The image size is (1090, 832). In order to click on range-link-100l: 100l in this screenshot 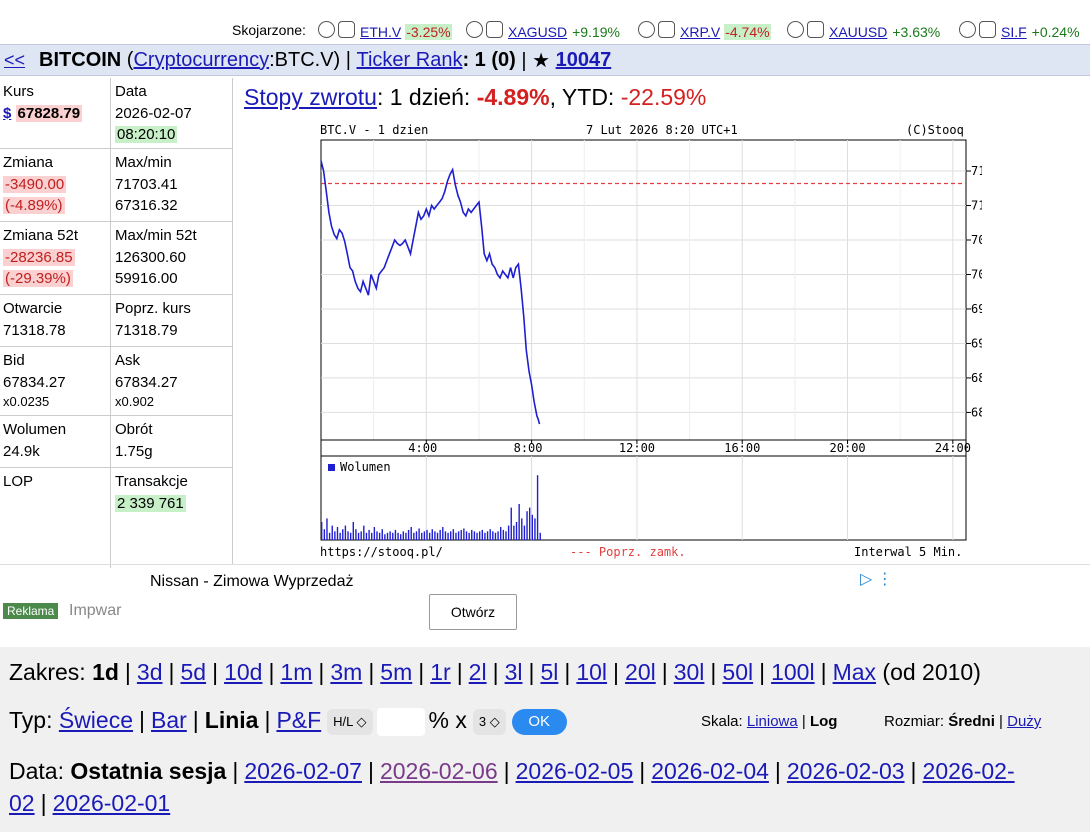, I will do `click(792, 672)`.